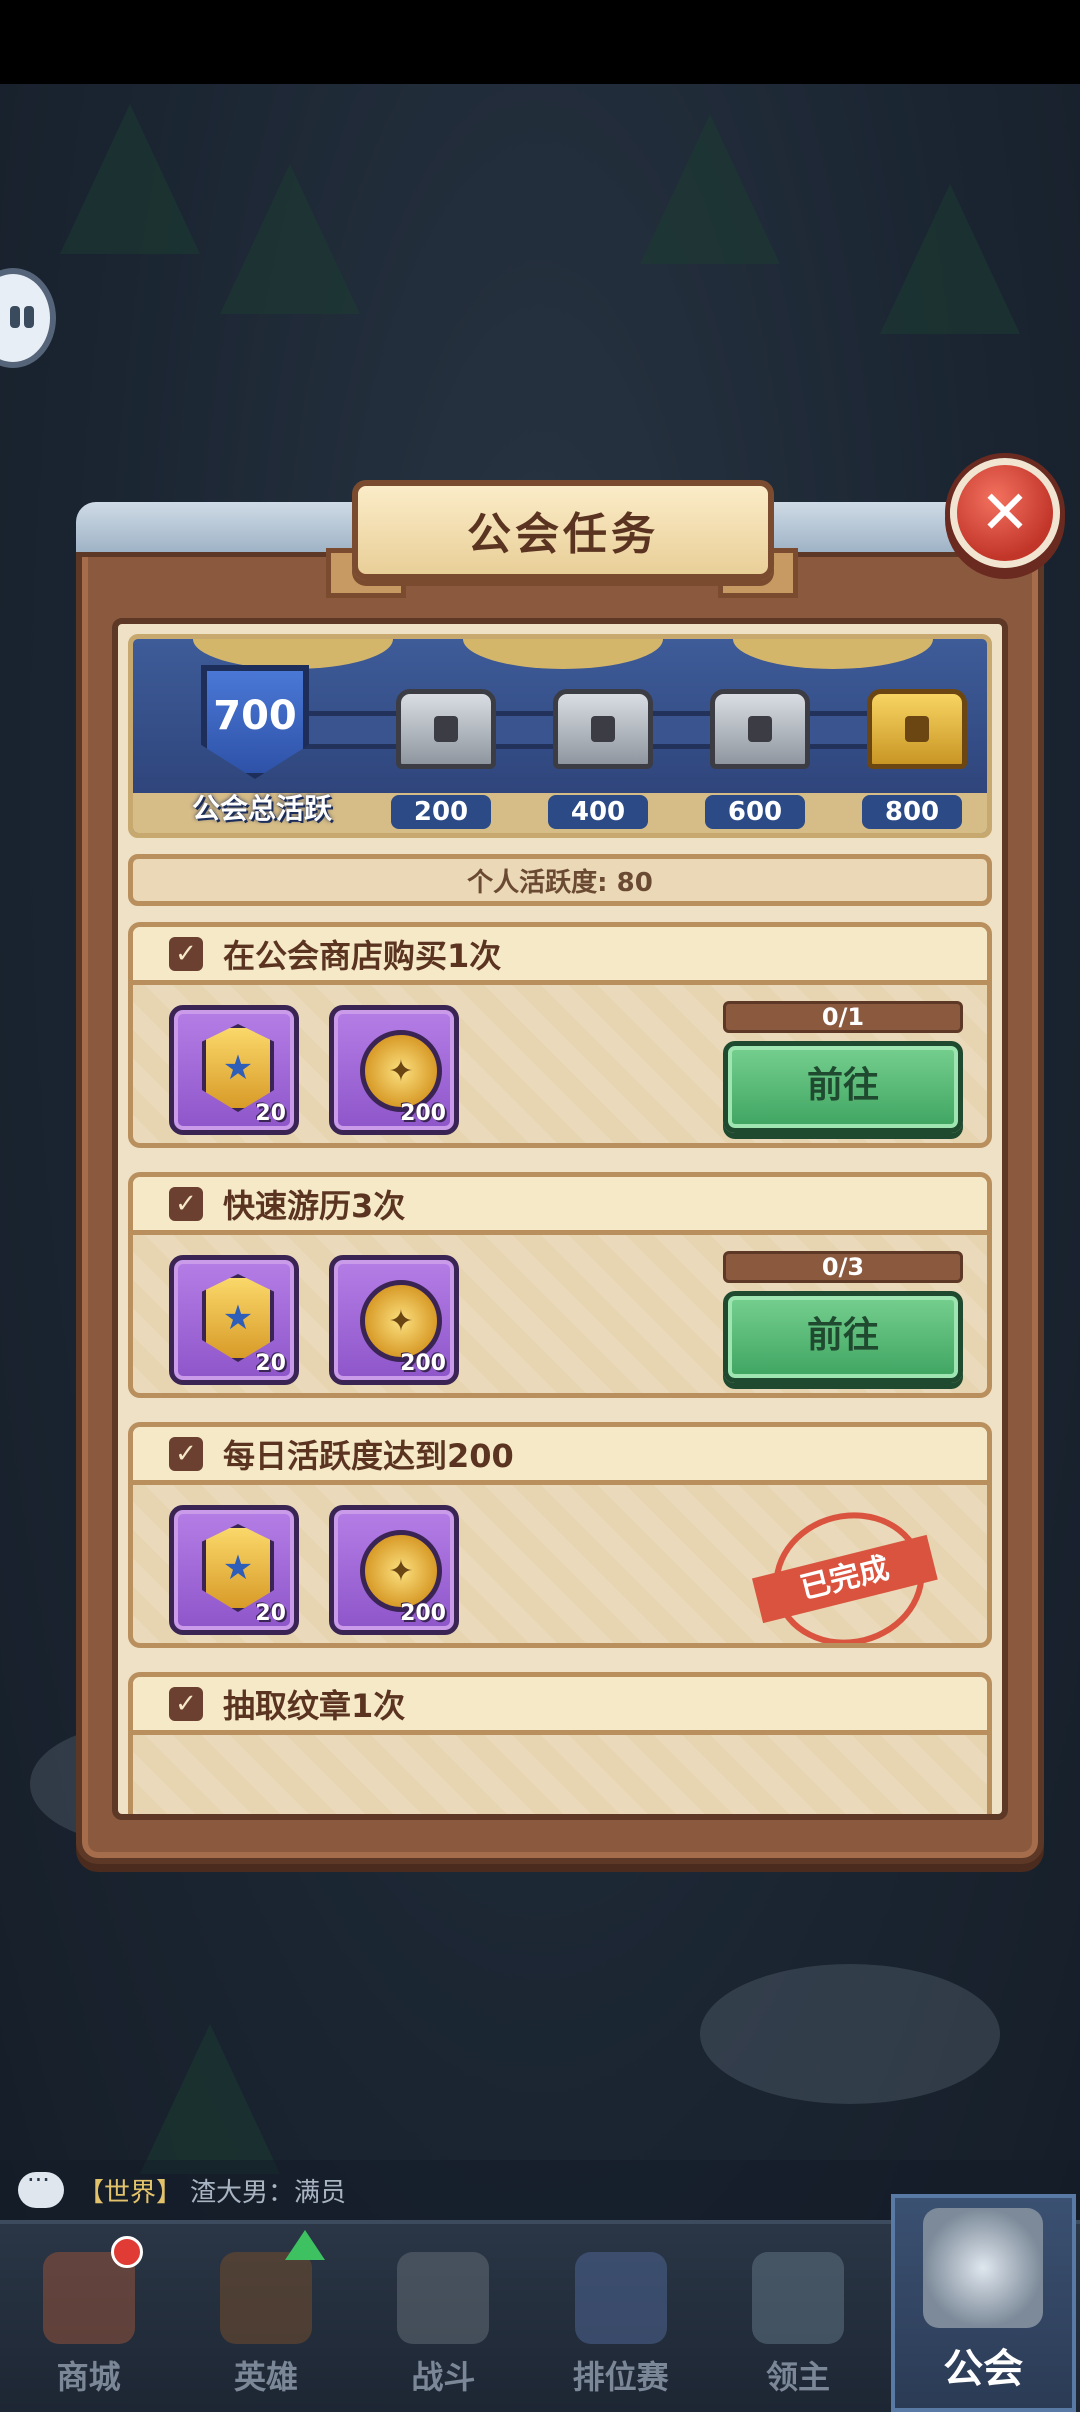 The height and width of the screenshot is (2412, 1080). Describe the element at coordinates (620, 2298) in the screenshot. I see `ranking-icon` at that location.